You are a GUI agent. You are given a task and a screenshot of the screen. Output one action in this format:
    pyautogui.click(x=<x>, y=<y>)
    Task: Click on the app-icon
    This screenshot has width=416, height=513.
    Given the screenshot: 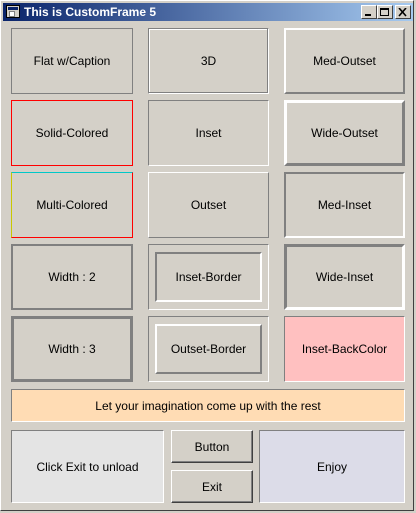 What is the action you would take?
    pyautogui.click(x=13, y=11)
    